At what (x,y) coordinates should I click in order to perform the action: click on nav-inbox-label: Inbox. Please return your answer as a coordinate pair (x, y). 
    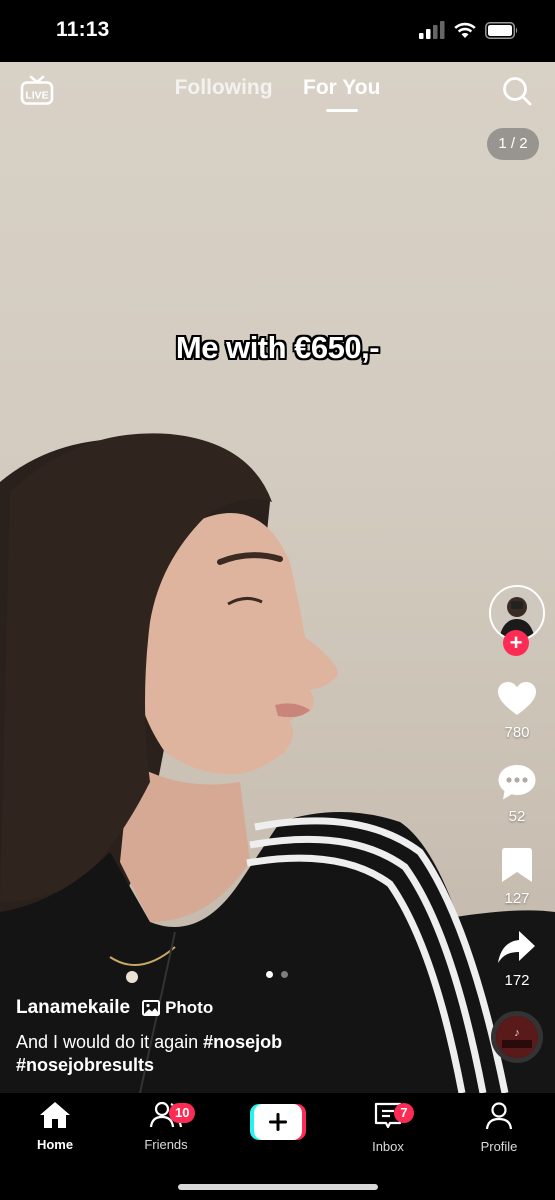
    Looking at the image, I should click on (388, 1146).